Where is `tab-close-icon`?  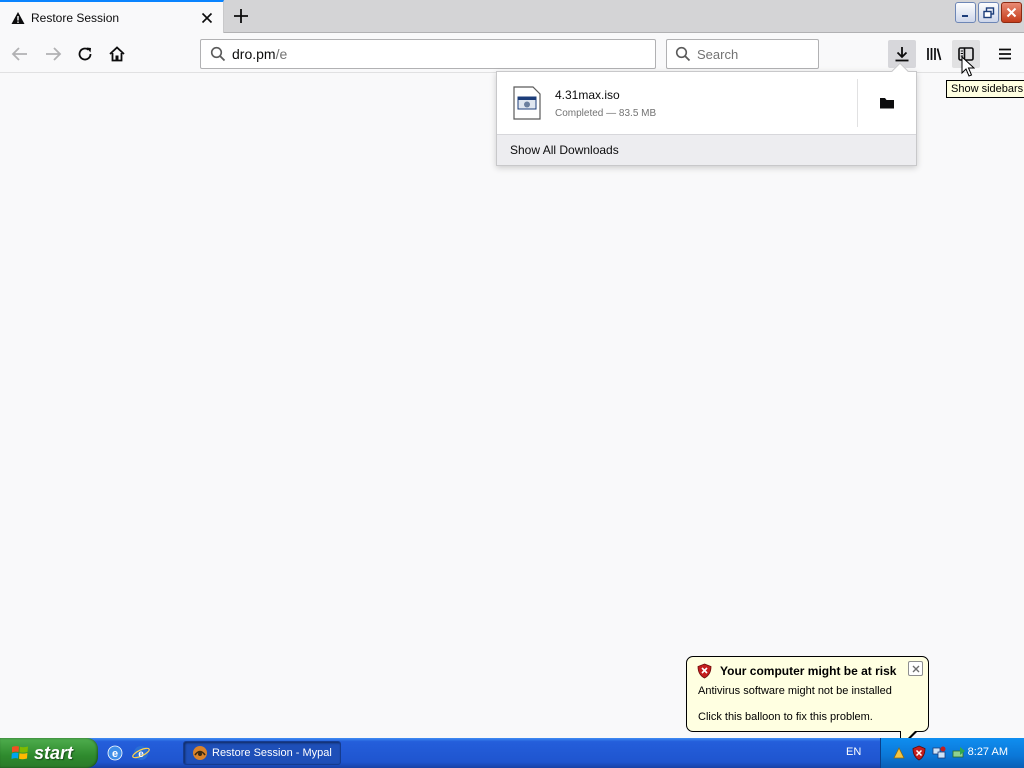
tab-close-icon is located at coordinates (207, 18).